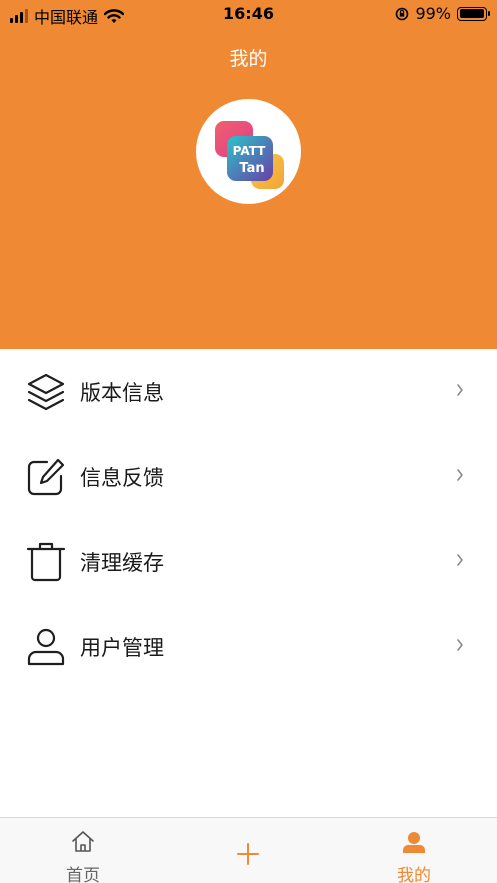 Image resolution: width=497 pixels, height=883 pixels. What do you see at coordinates (46, 477) in the screenshot?
I see `edit-icon` at bounding box center [46, 477].